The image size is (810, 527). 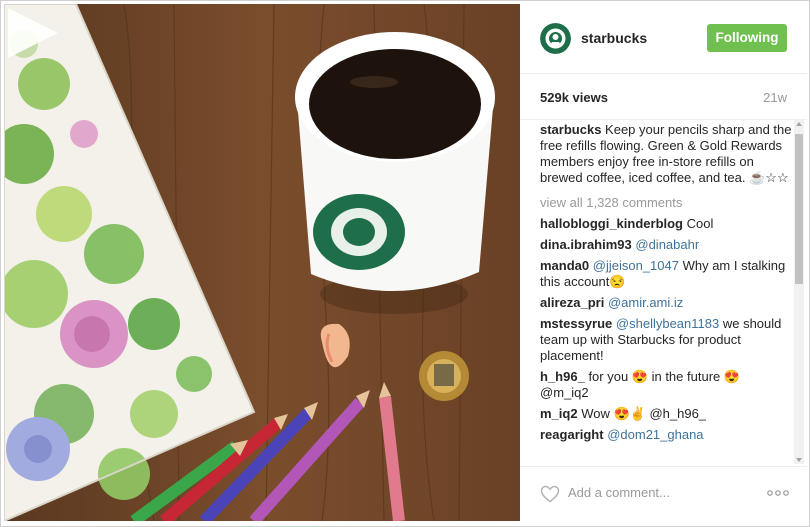 I want to click on comment-user: h_h96_, so click(x=562, y=376).